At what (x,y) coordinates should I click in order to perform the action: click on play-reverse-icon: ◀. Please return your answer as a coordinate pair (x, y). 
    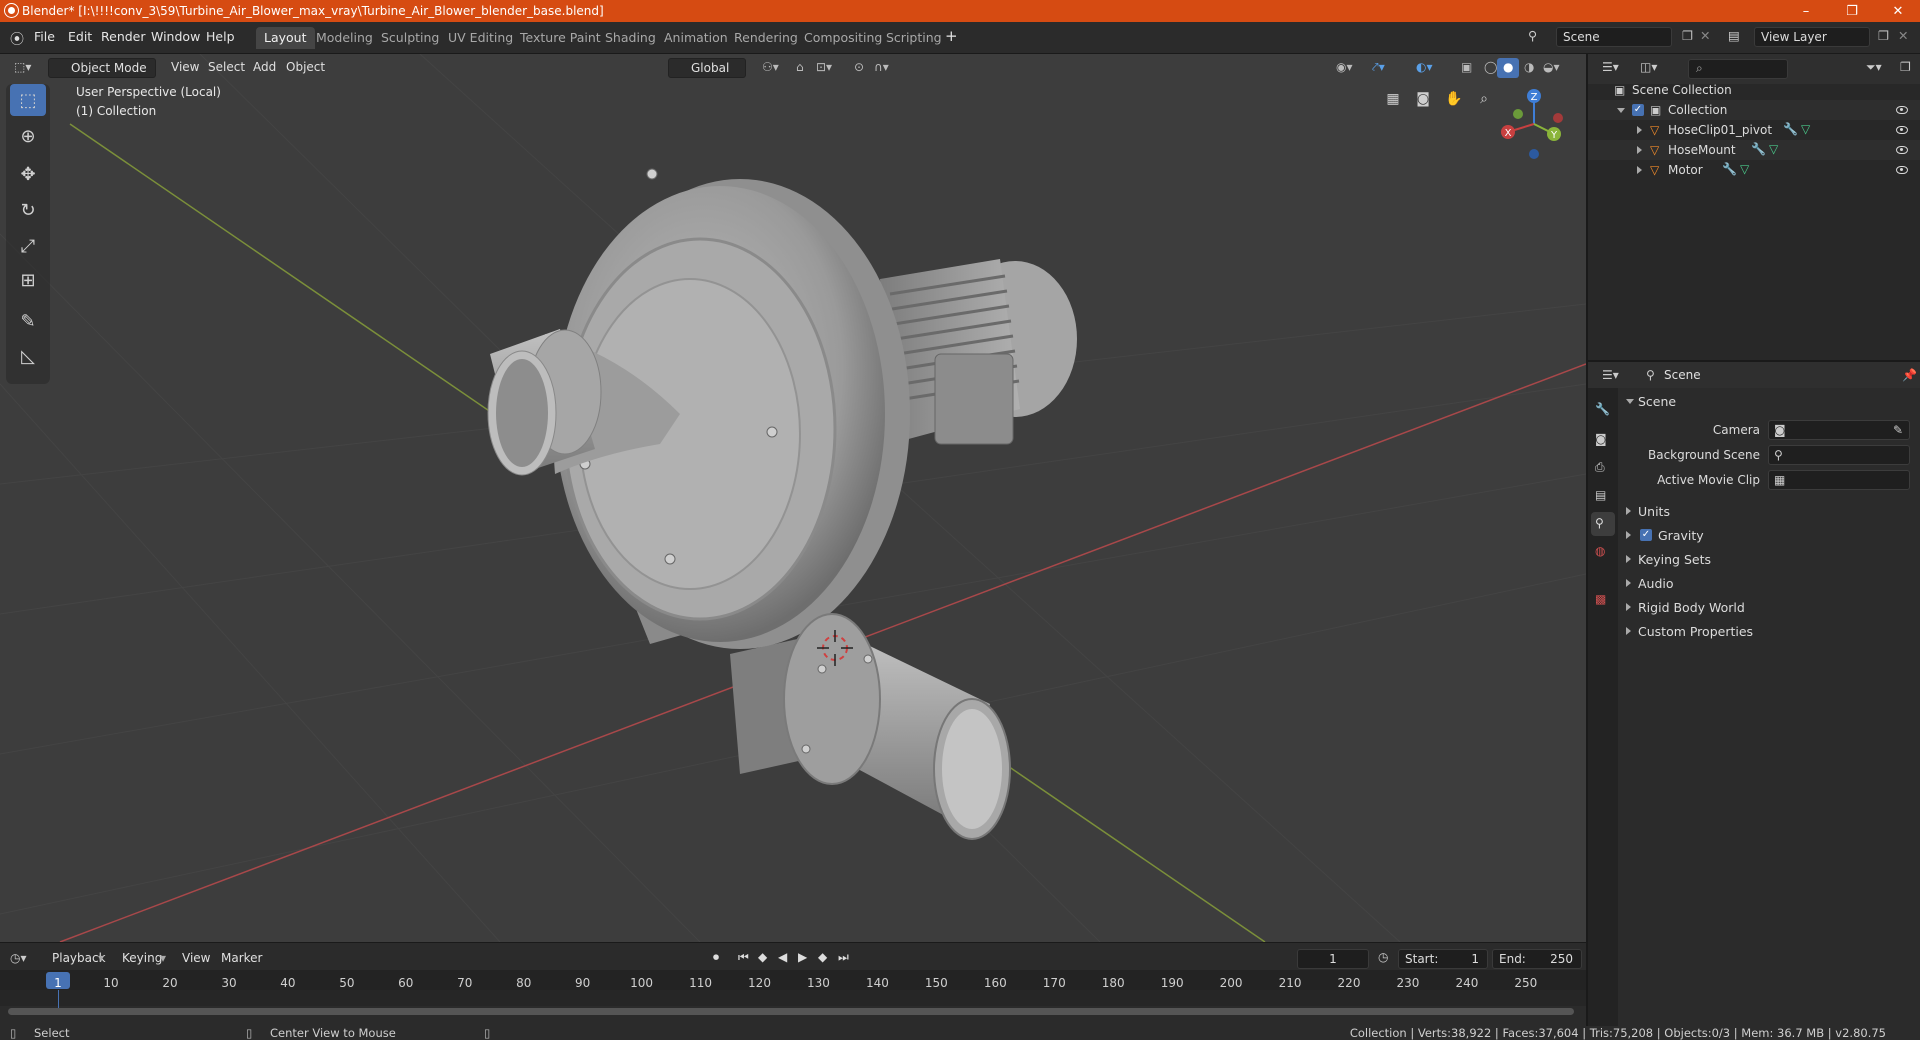
    Looking at the image, I should click on (782, 957).